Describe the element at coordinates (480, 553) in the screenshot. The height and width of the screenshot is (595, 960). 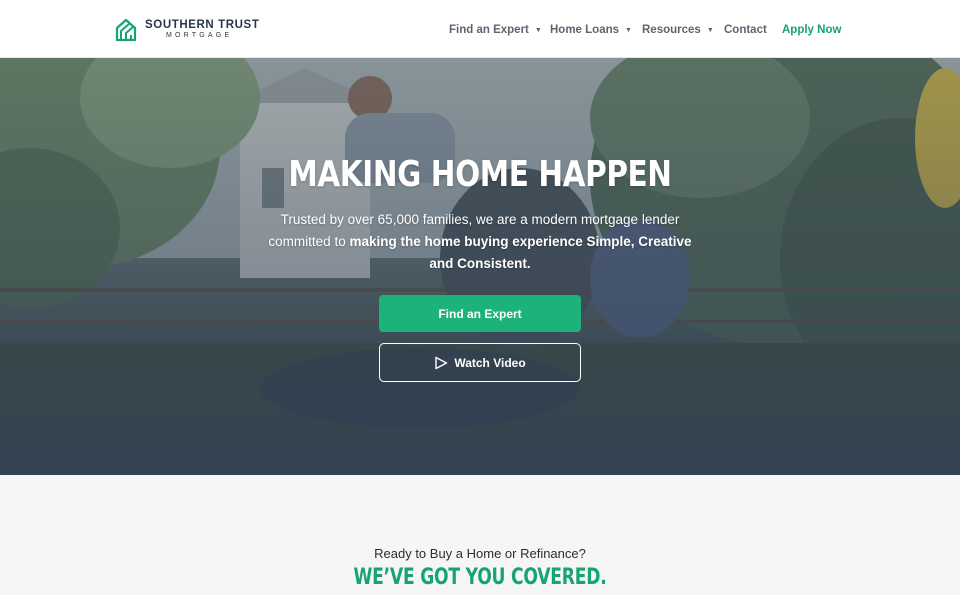
I see `section-kicker: Ready to Buy a Home or Refinance?` at that location.